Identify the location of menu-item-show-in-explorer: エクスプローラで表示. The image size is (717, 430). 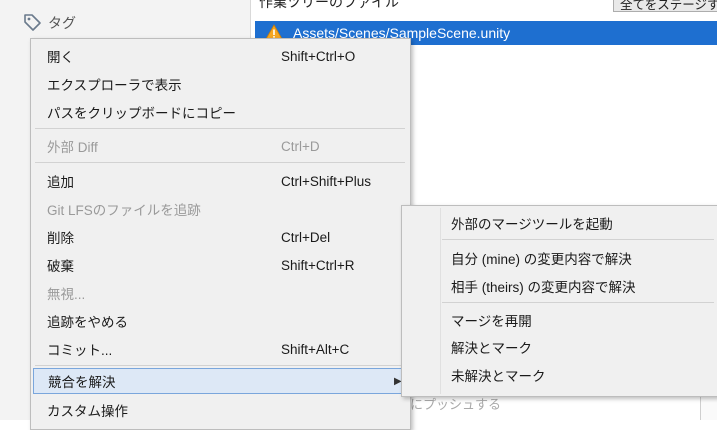
(220, 84).